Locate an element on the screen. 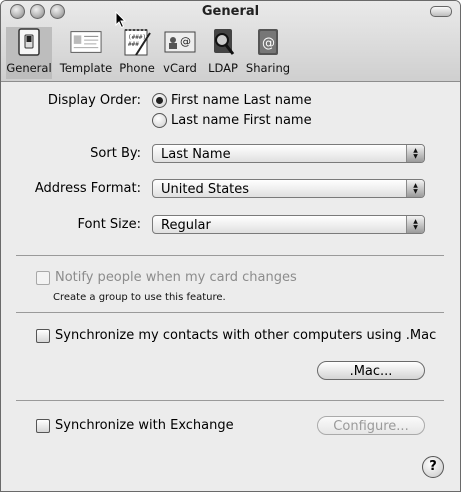 The image size is (461, 492). address-format-value: United States is located at coordinates (205, 189).